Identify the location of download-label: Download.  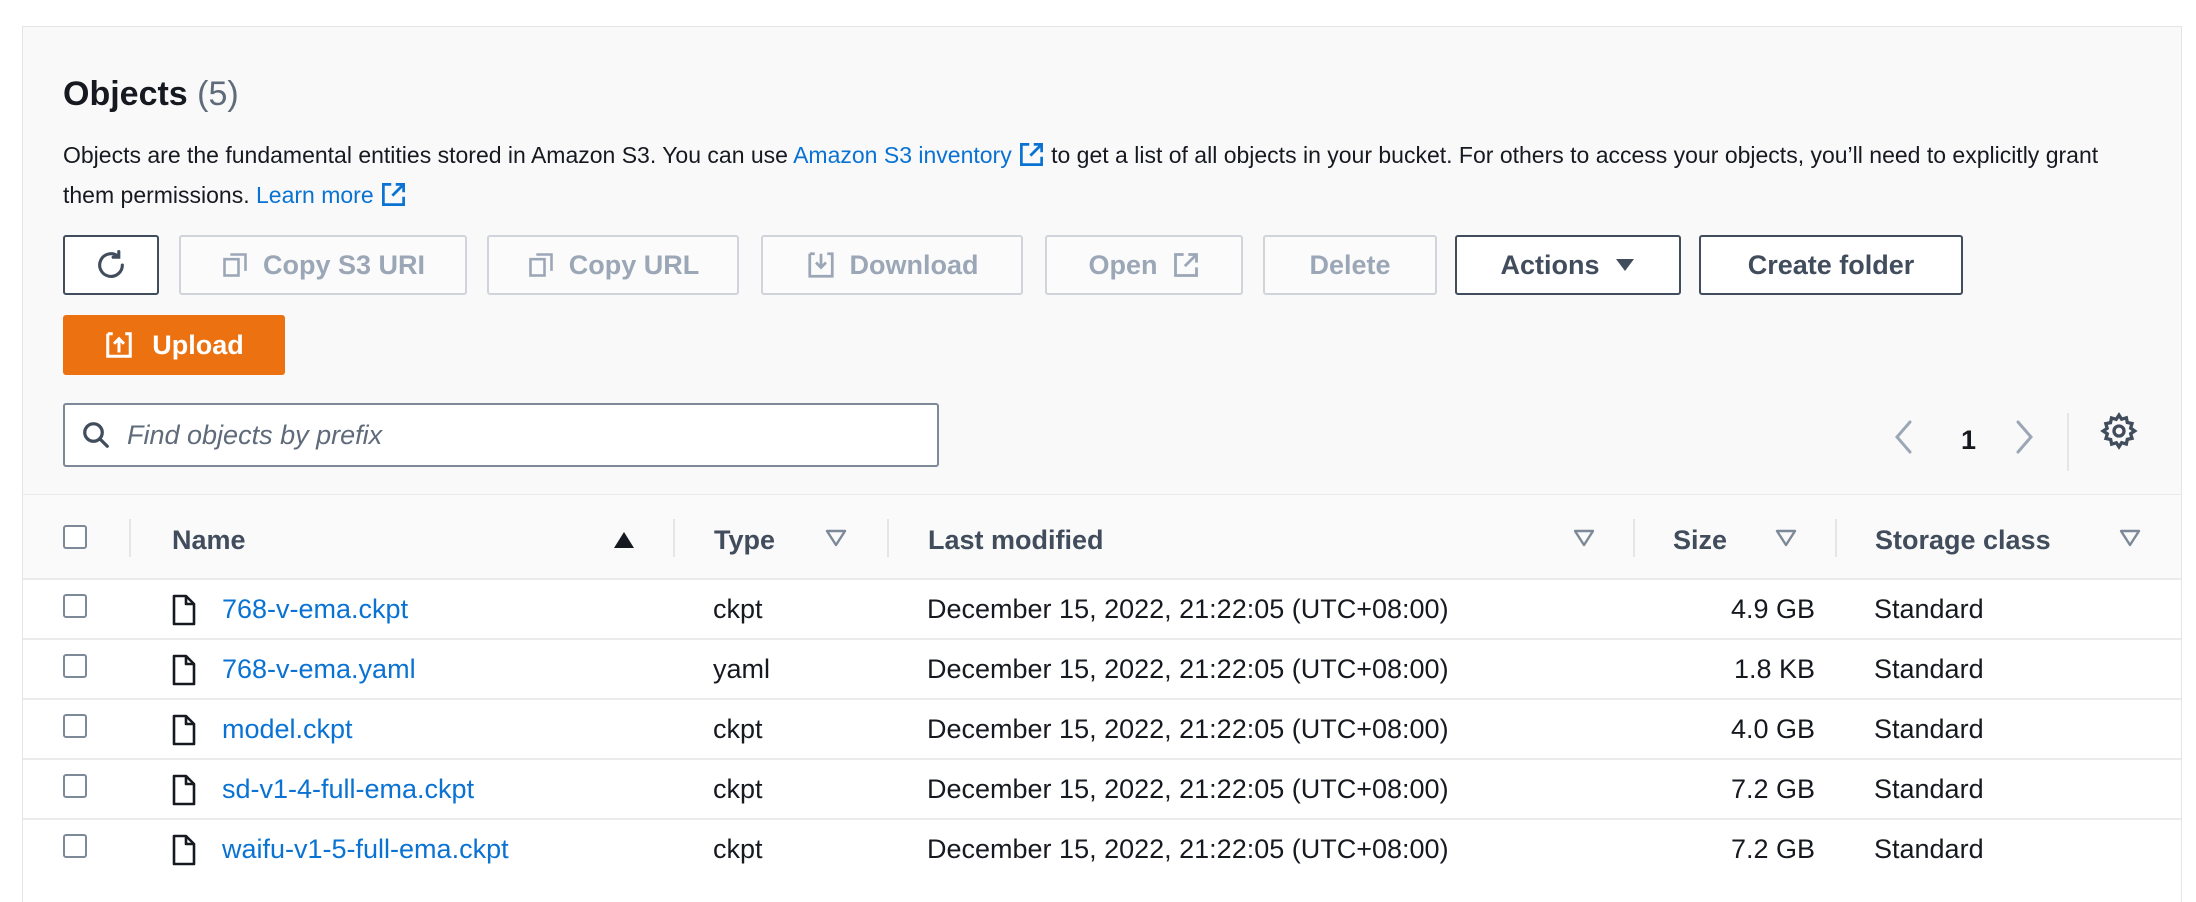
(914, 264).